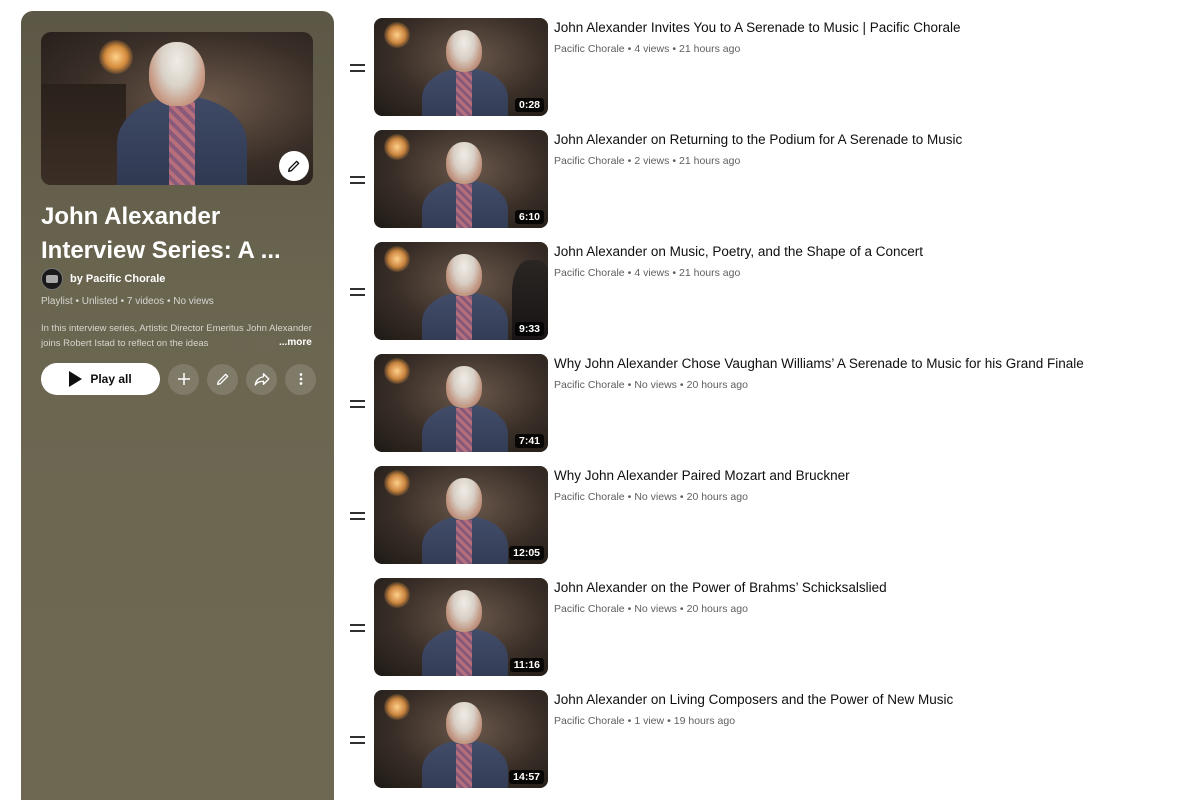 This screenshot has height=800, width=1200. I want to click on video-thumbnail: 9:33, so click(461, 291).